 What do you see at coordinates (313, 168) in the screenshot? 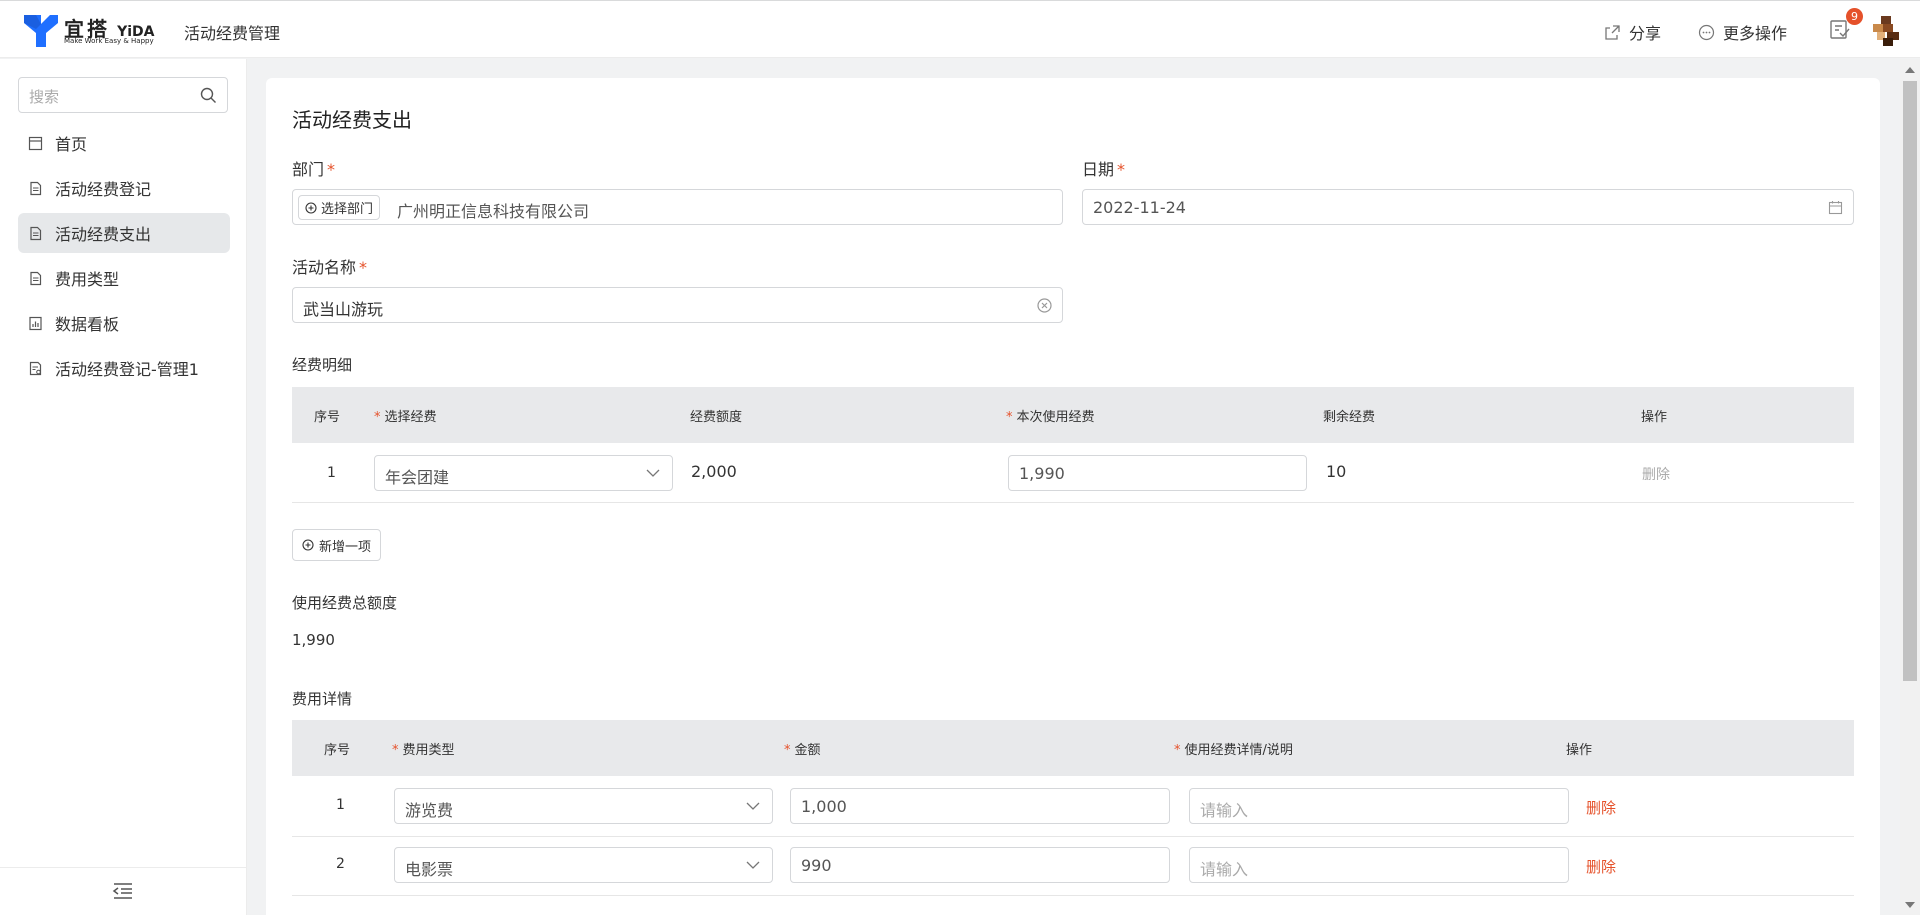
I see `dept-label: 部门 *` at bounding box center [313, 168].